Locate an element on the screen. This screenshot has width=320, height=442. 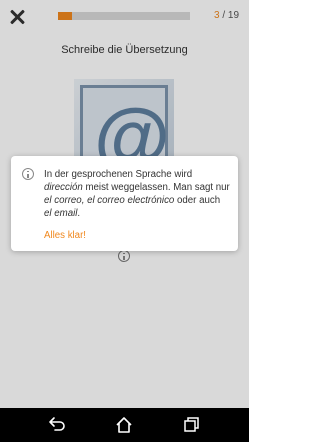
msg-part: meist weggelassen. Man sagt nur is located at coordinates (156, 187).